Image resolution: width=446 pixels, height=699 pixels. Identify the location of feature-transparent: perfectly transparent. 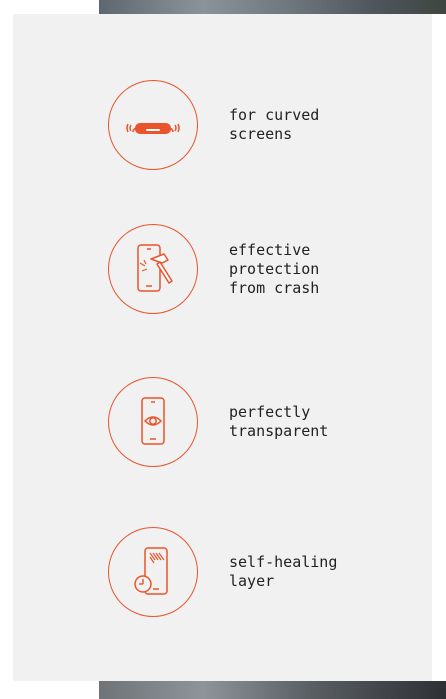
(243, 422).